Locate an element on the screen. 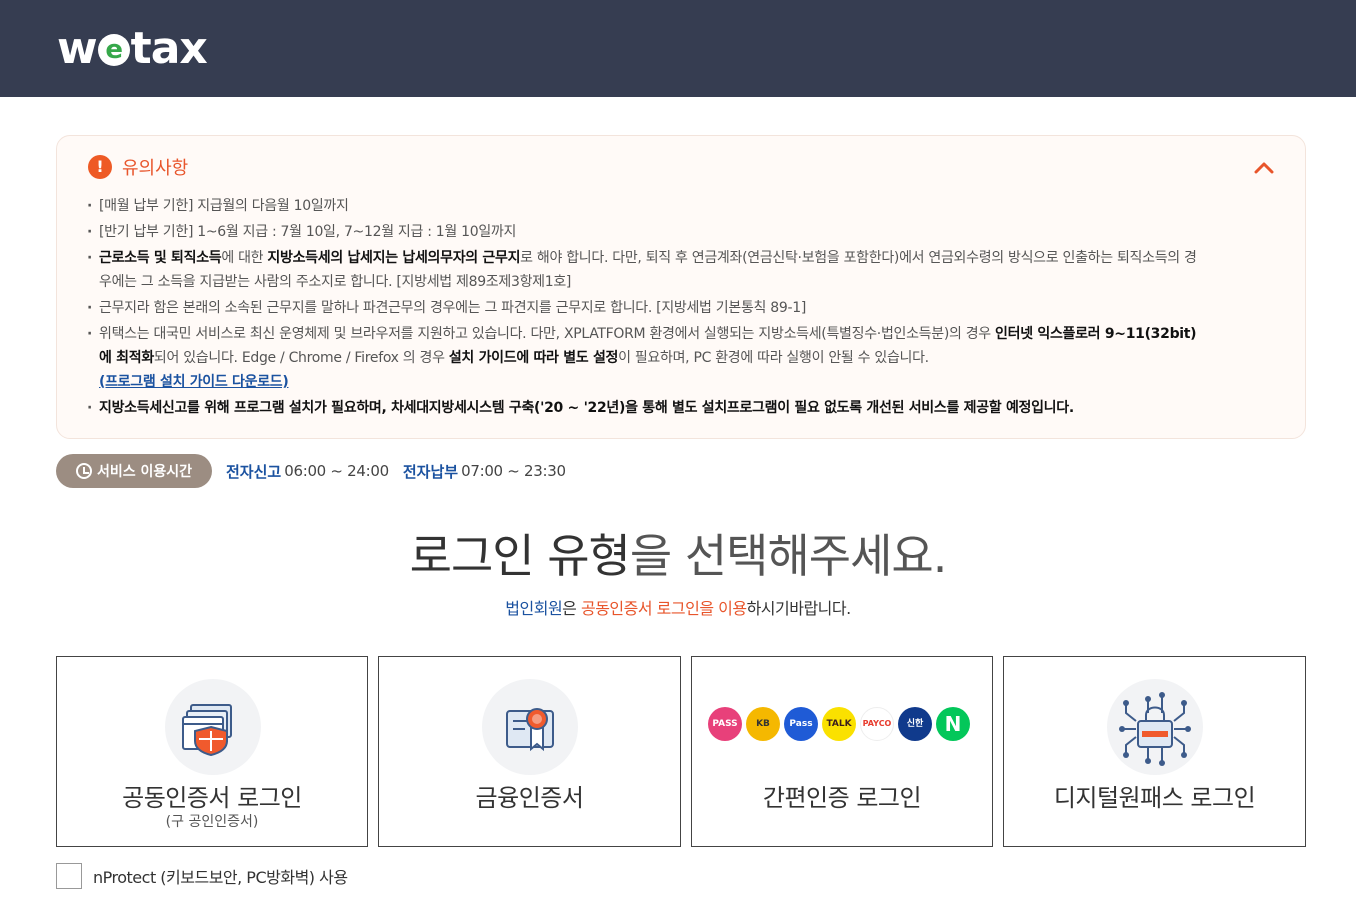  subtitle-cert-login: 공동인증서 로그인을 이용 is located at coordinates (663, 608).